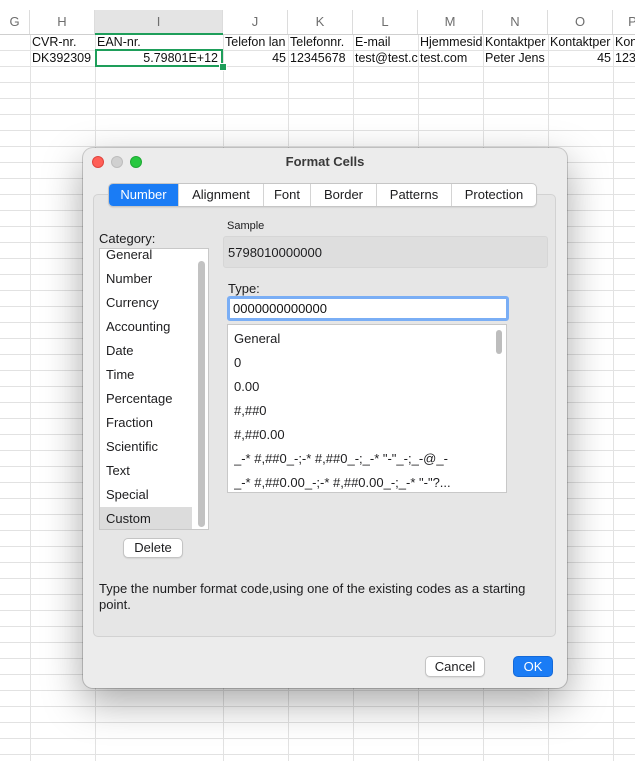 The width and height of the screenshot is (635, 761). I want to click on column-header-l: L, so click(385, 22).